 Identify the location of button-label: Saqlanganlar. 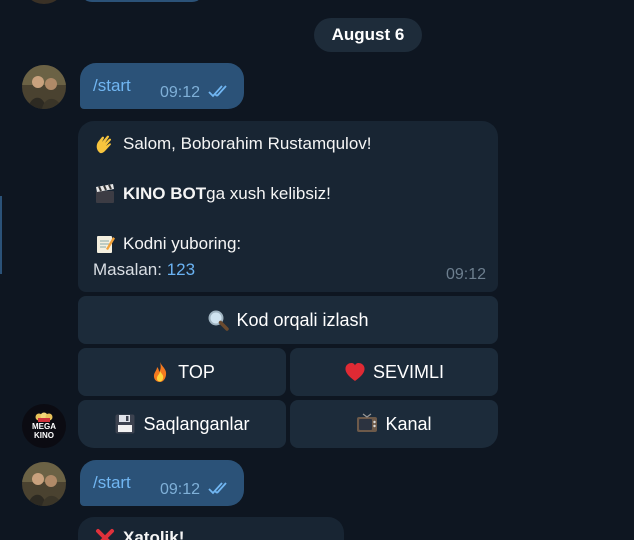
(196, 423).